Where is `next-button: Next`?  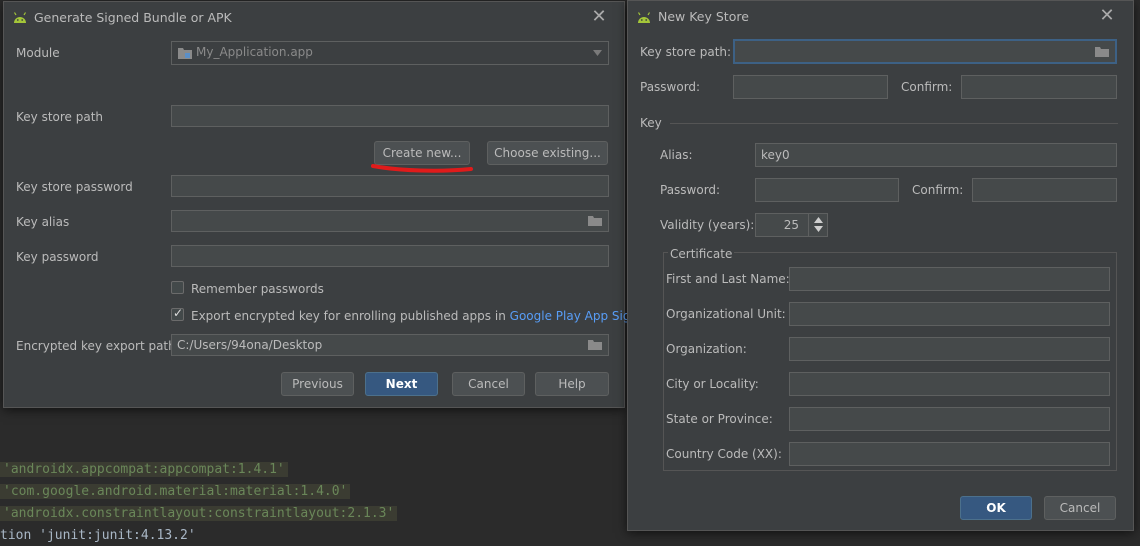
next-button: Next is located at coordinates (401, 384).